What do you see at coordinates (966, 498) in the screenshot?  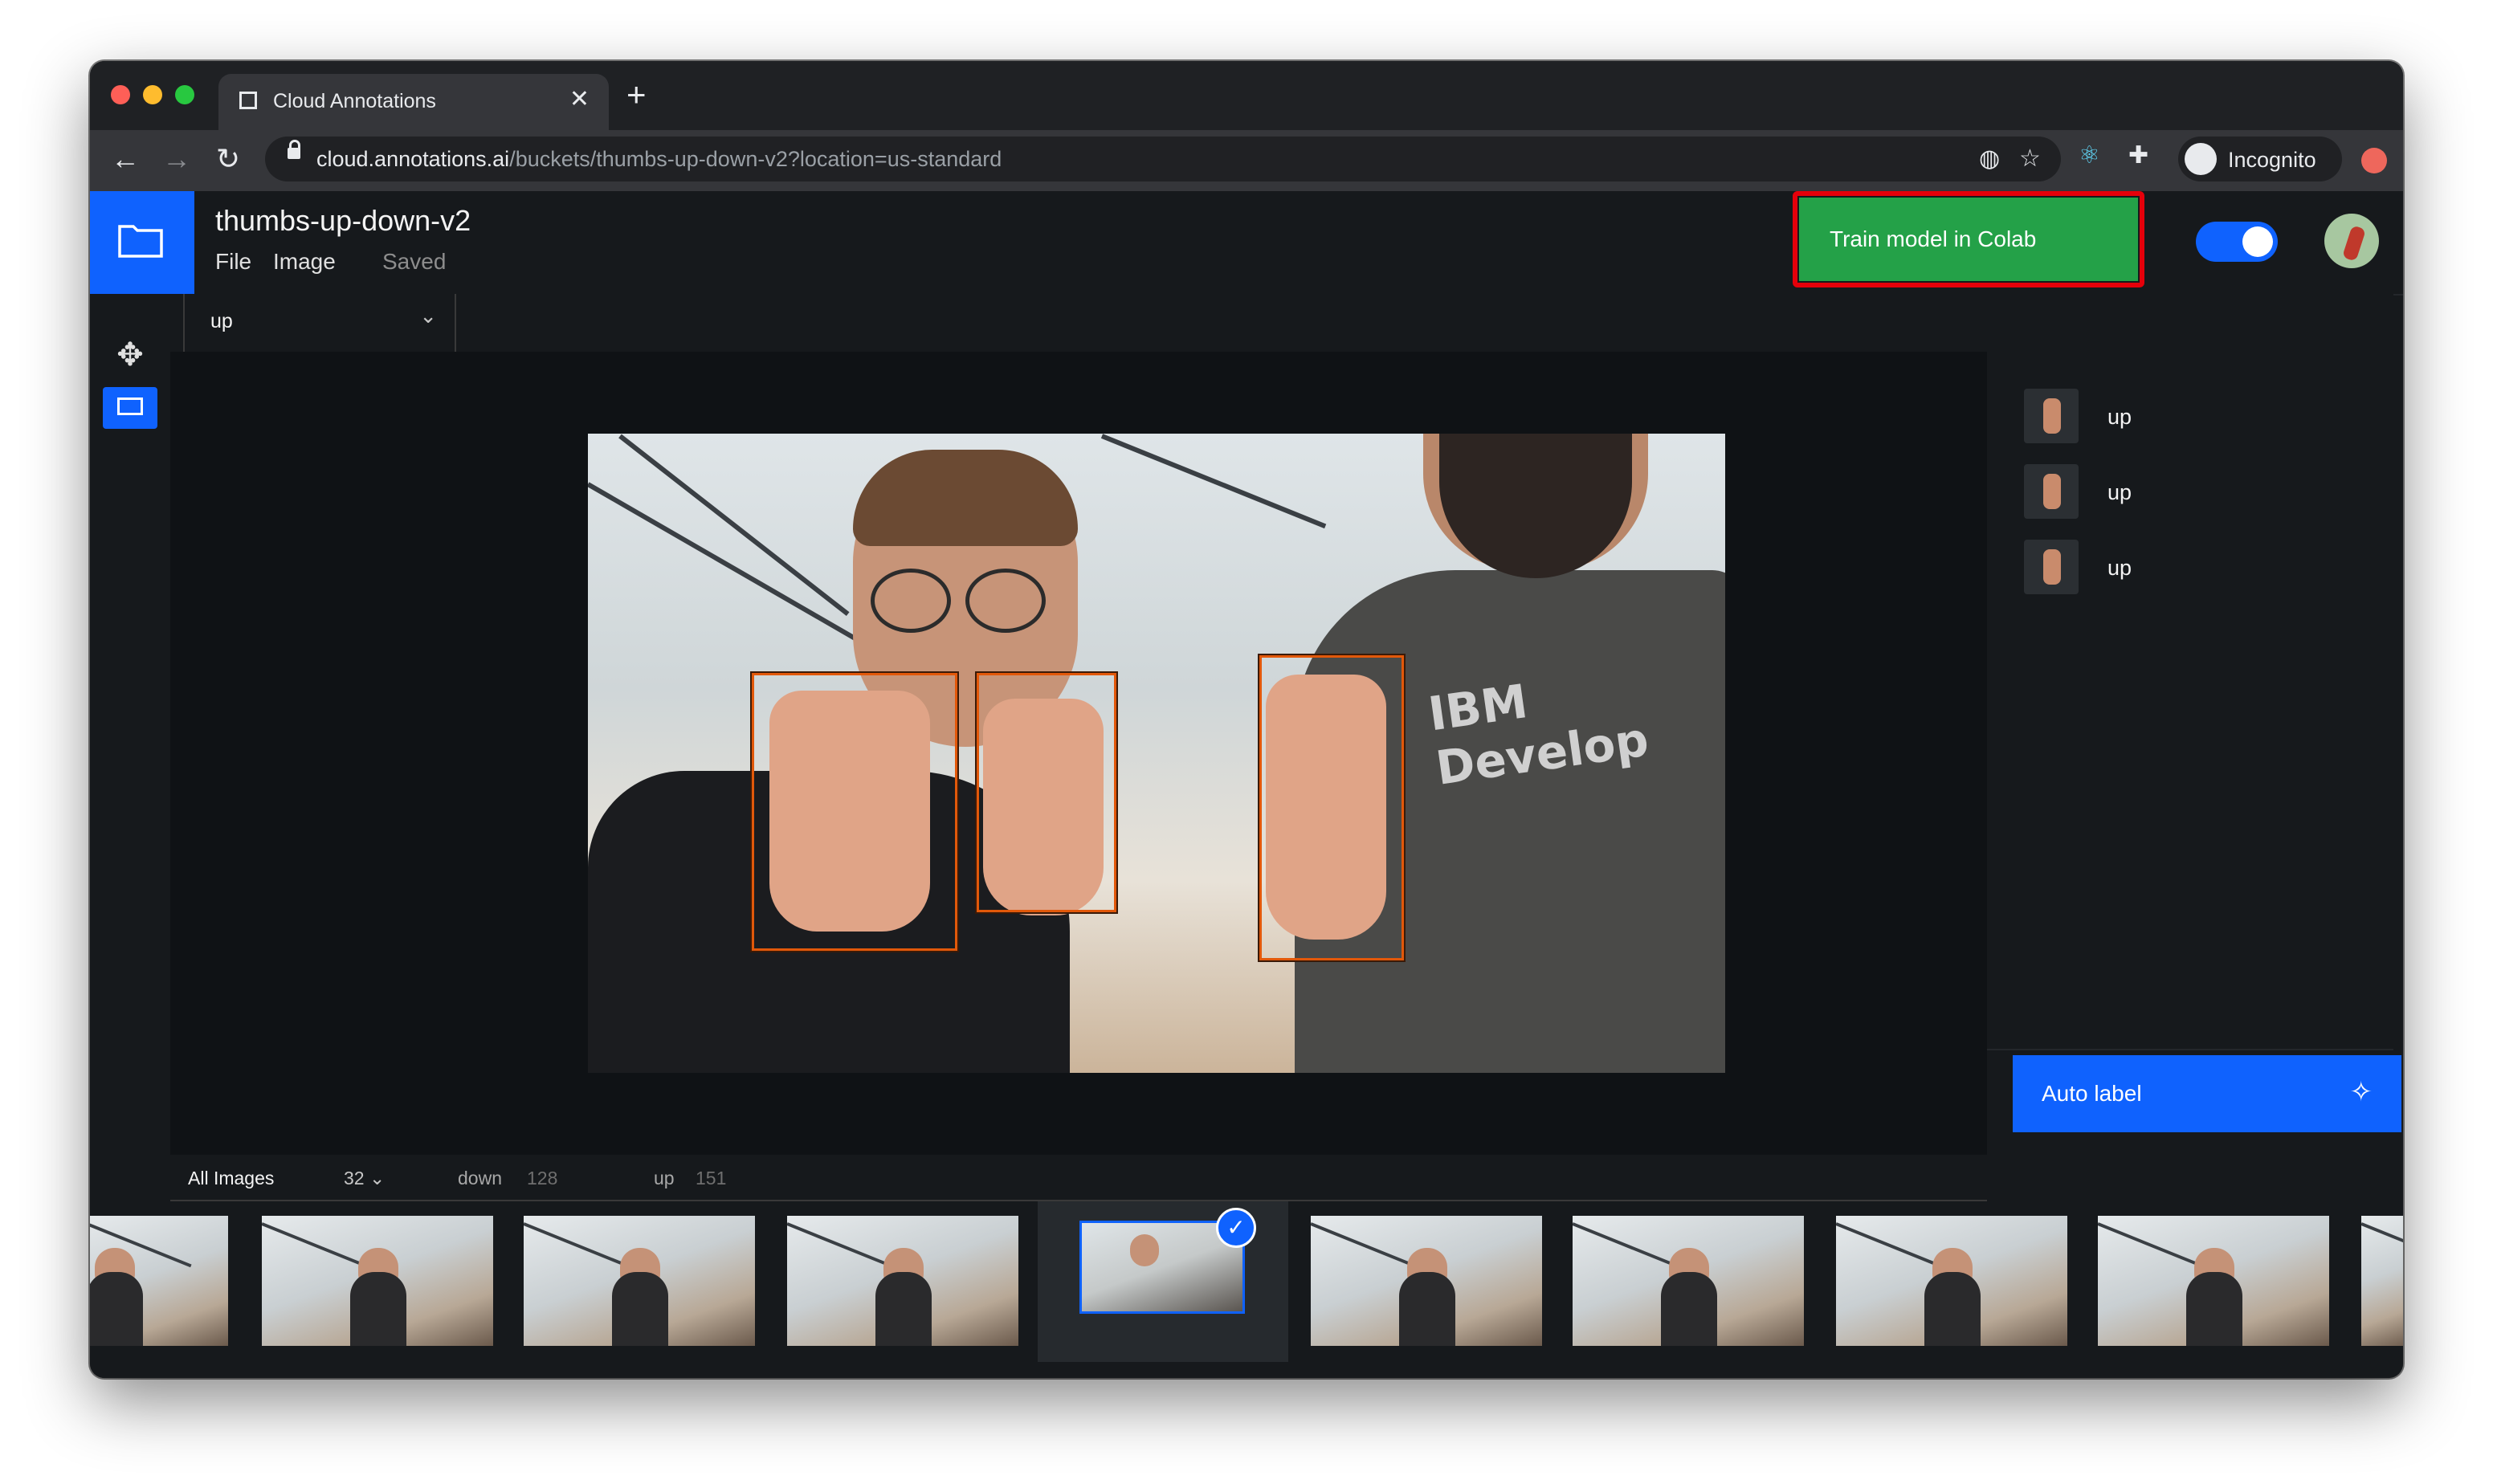 I see `person-left-hair` at bounding box center [966, 498].